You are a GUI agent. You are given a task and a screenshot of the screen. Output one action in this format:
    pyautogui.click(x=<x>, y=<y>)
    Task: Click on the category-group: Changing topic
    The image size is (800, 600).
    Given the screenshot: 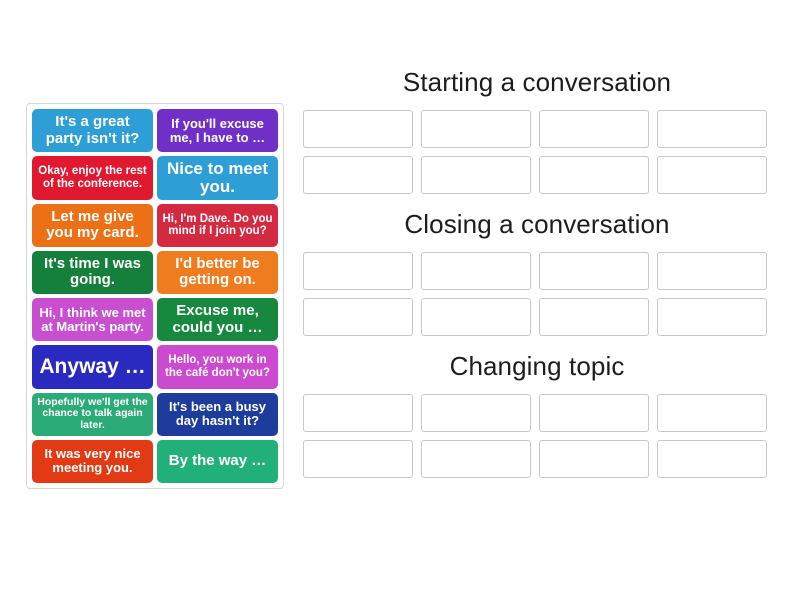 What is the action you would take?
    pyautogui.click(x=537, y=414)
    